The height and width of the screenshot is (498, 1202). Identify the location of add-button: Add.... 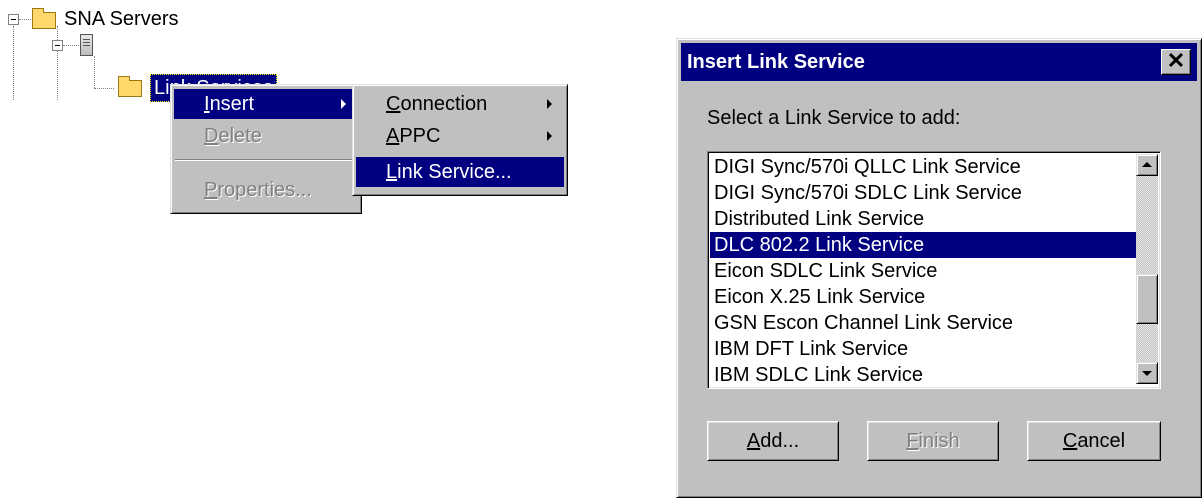
(773, 441).